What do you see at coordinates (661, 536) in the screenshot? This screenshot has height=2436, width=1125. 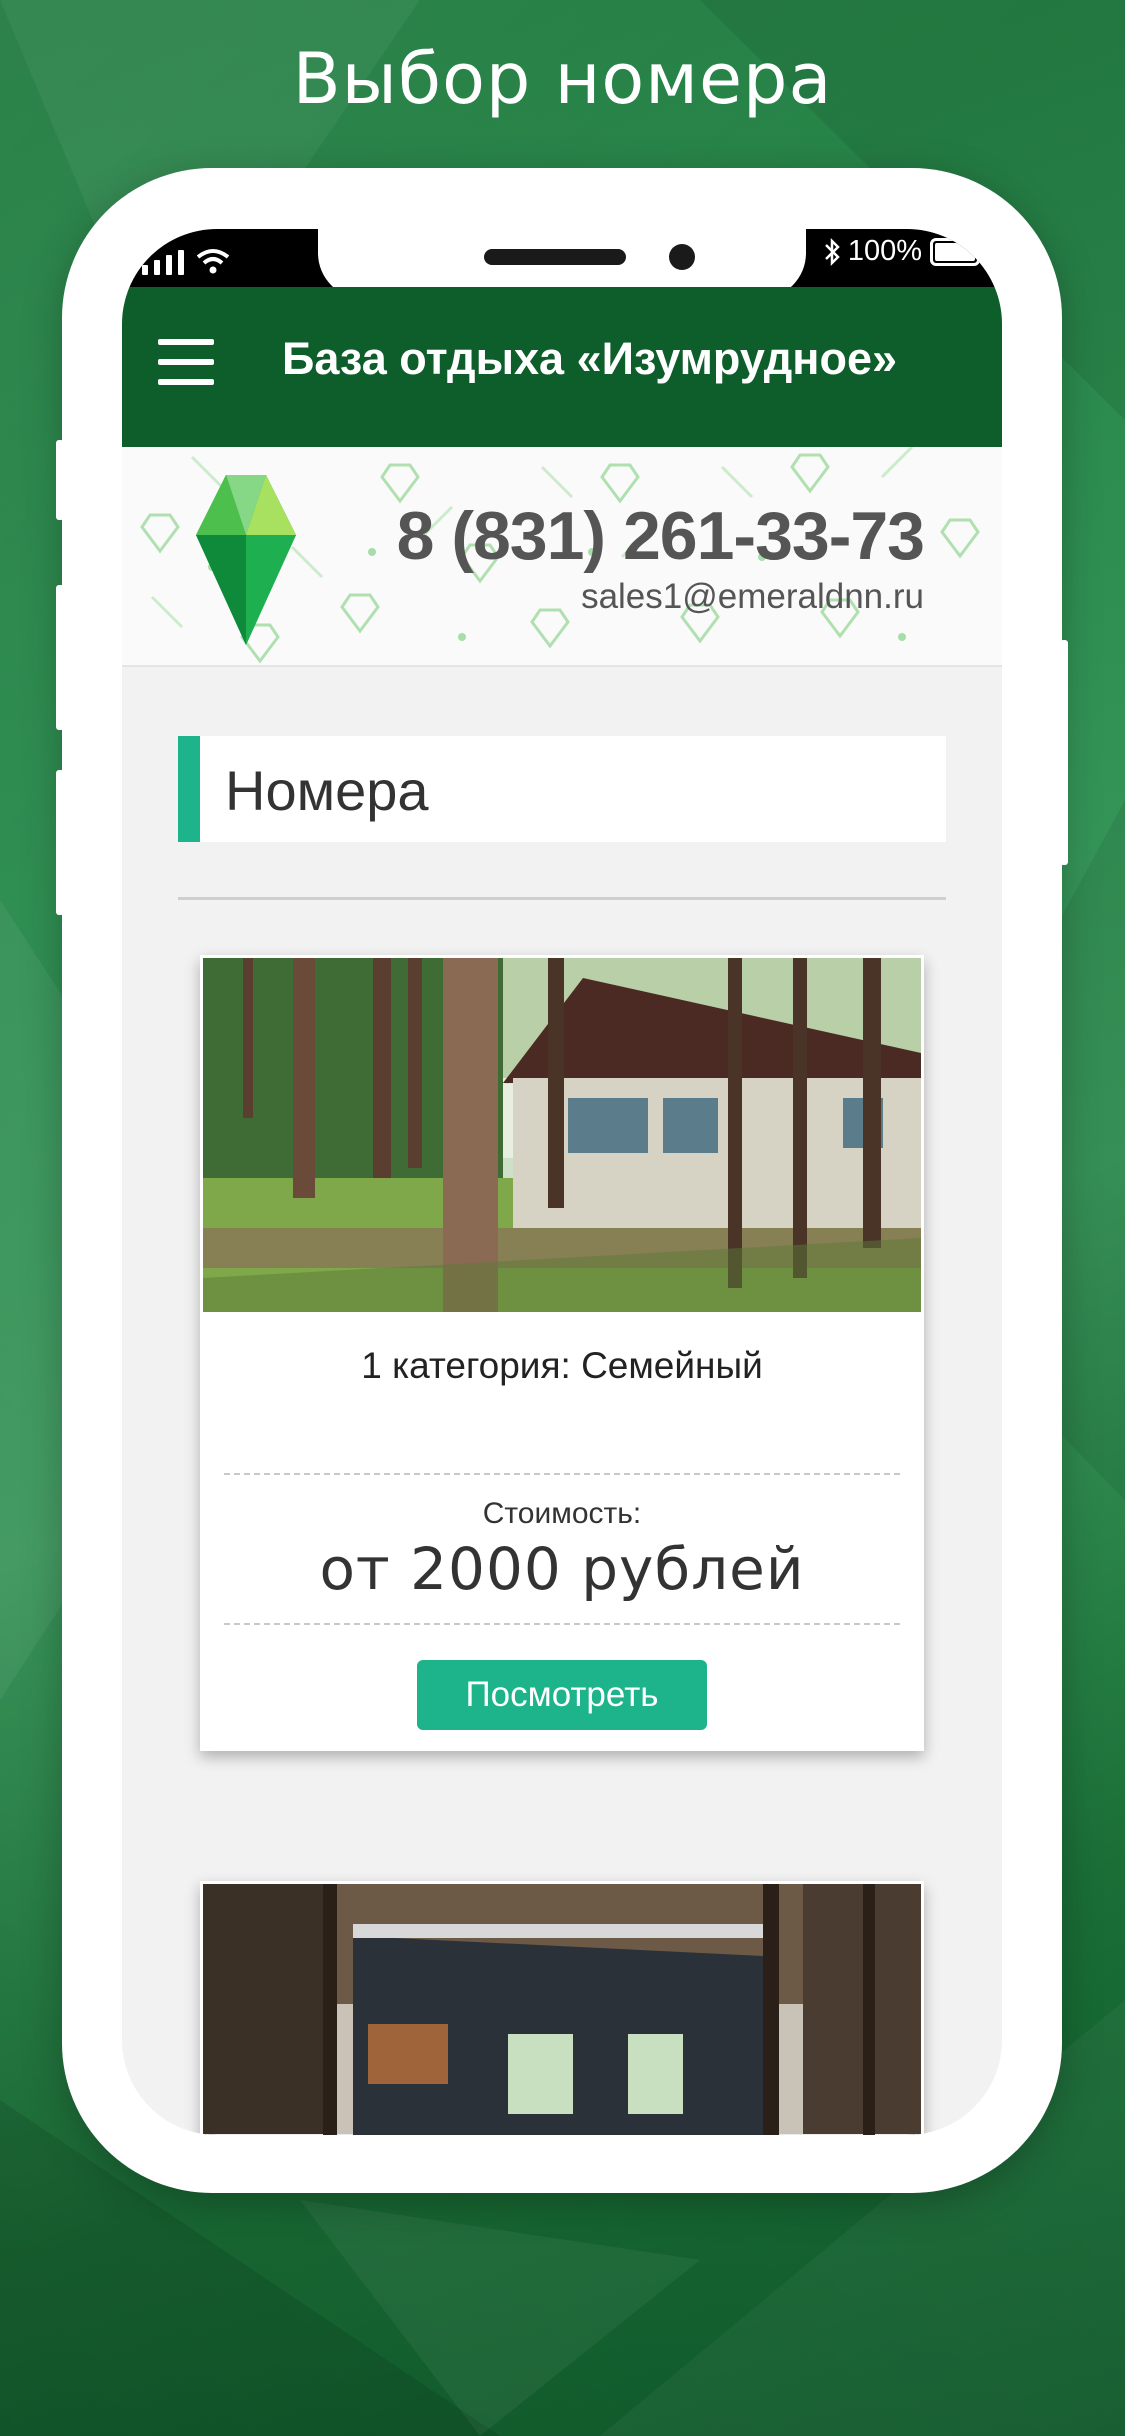 I see `contact-phone: 8 (831) 261-33-73` at bounding box center [661, 536].